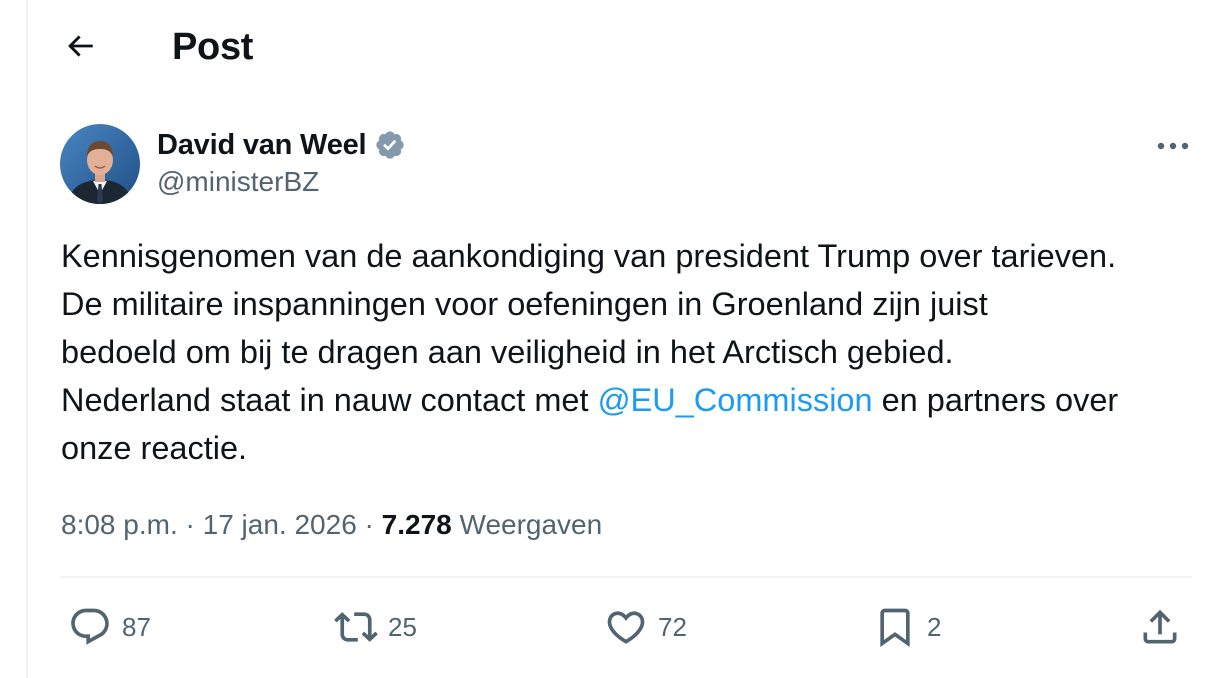  What do you see at coordinates (531, 524) in the screenshot?
I see `views-label: Weergaven` at bounding box center [531, 524].